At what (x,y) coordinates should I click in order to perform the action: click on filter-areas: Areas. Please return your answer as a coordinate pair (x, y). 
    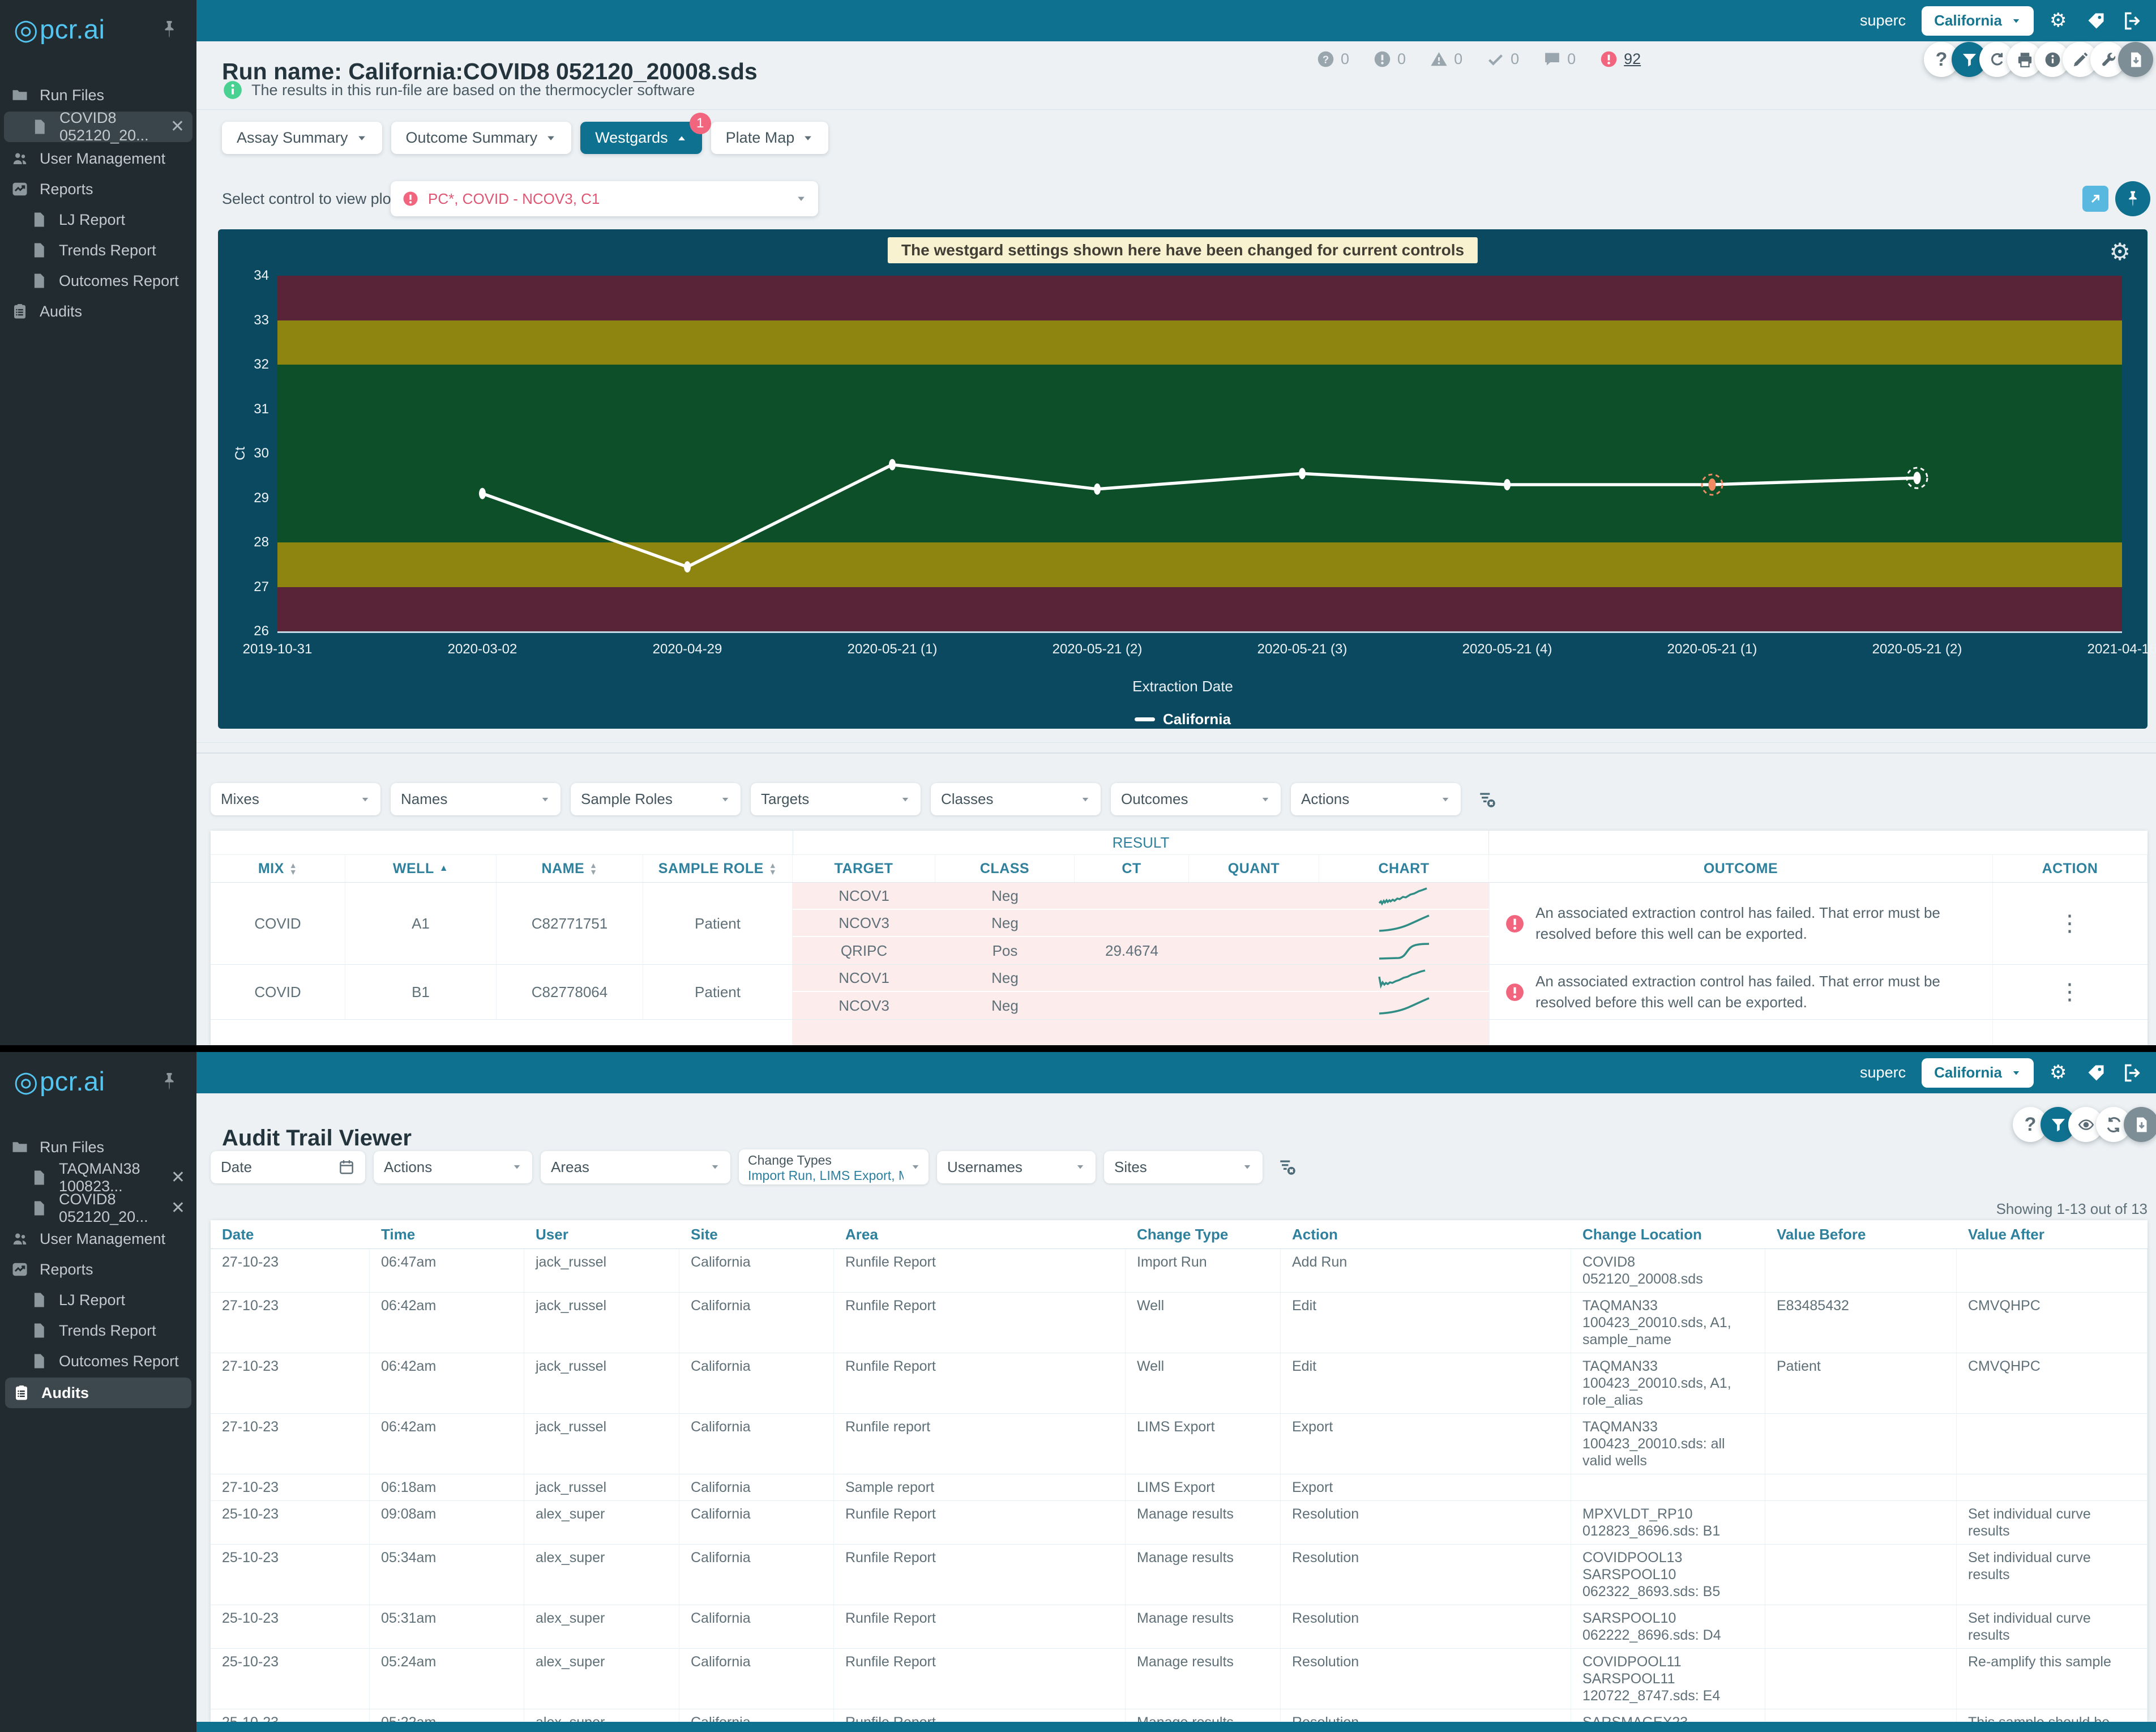
    Looking at the image, I should click on (635, 1167).